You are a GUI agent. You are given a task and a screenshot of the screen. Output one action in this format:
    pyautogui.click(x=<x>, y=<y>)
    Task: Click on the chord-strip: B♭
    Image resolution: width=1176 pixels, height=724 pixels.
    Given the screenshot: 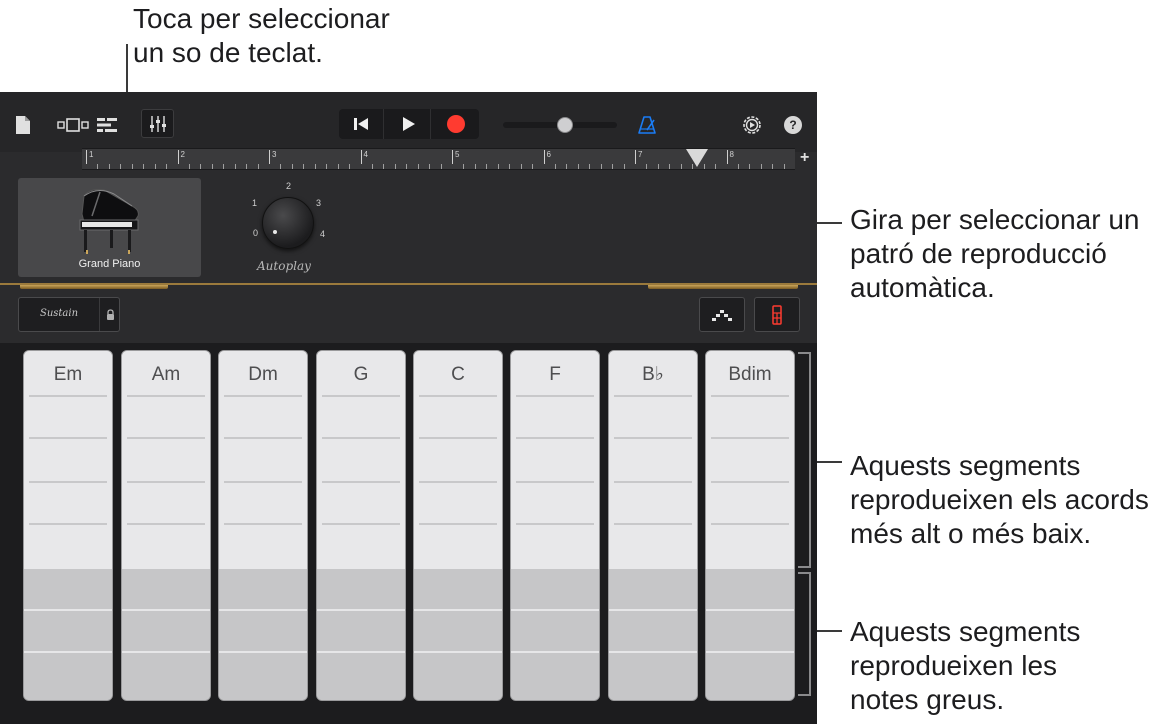 What is the action you would take?
    pyautogui.click(x=653, y=525)
    